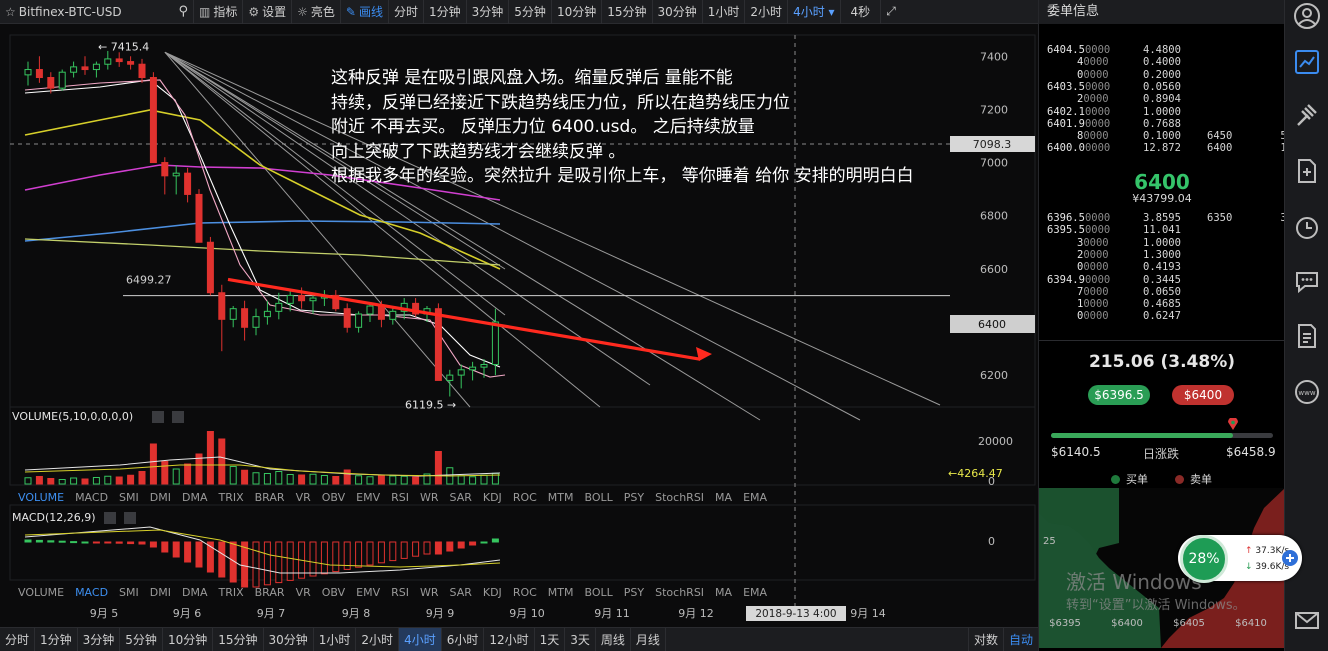 The height and width of the screenshot is (651, 1328). I want to click on timeframe-tab-2: 3分钟, so click(488, 12).